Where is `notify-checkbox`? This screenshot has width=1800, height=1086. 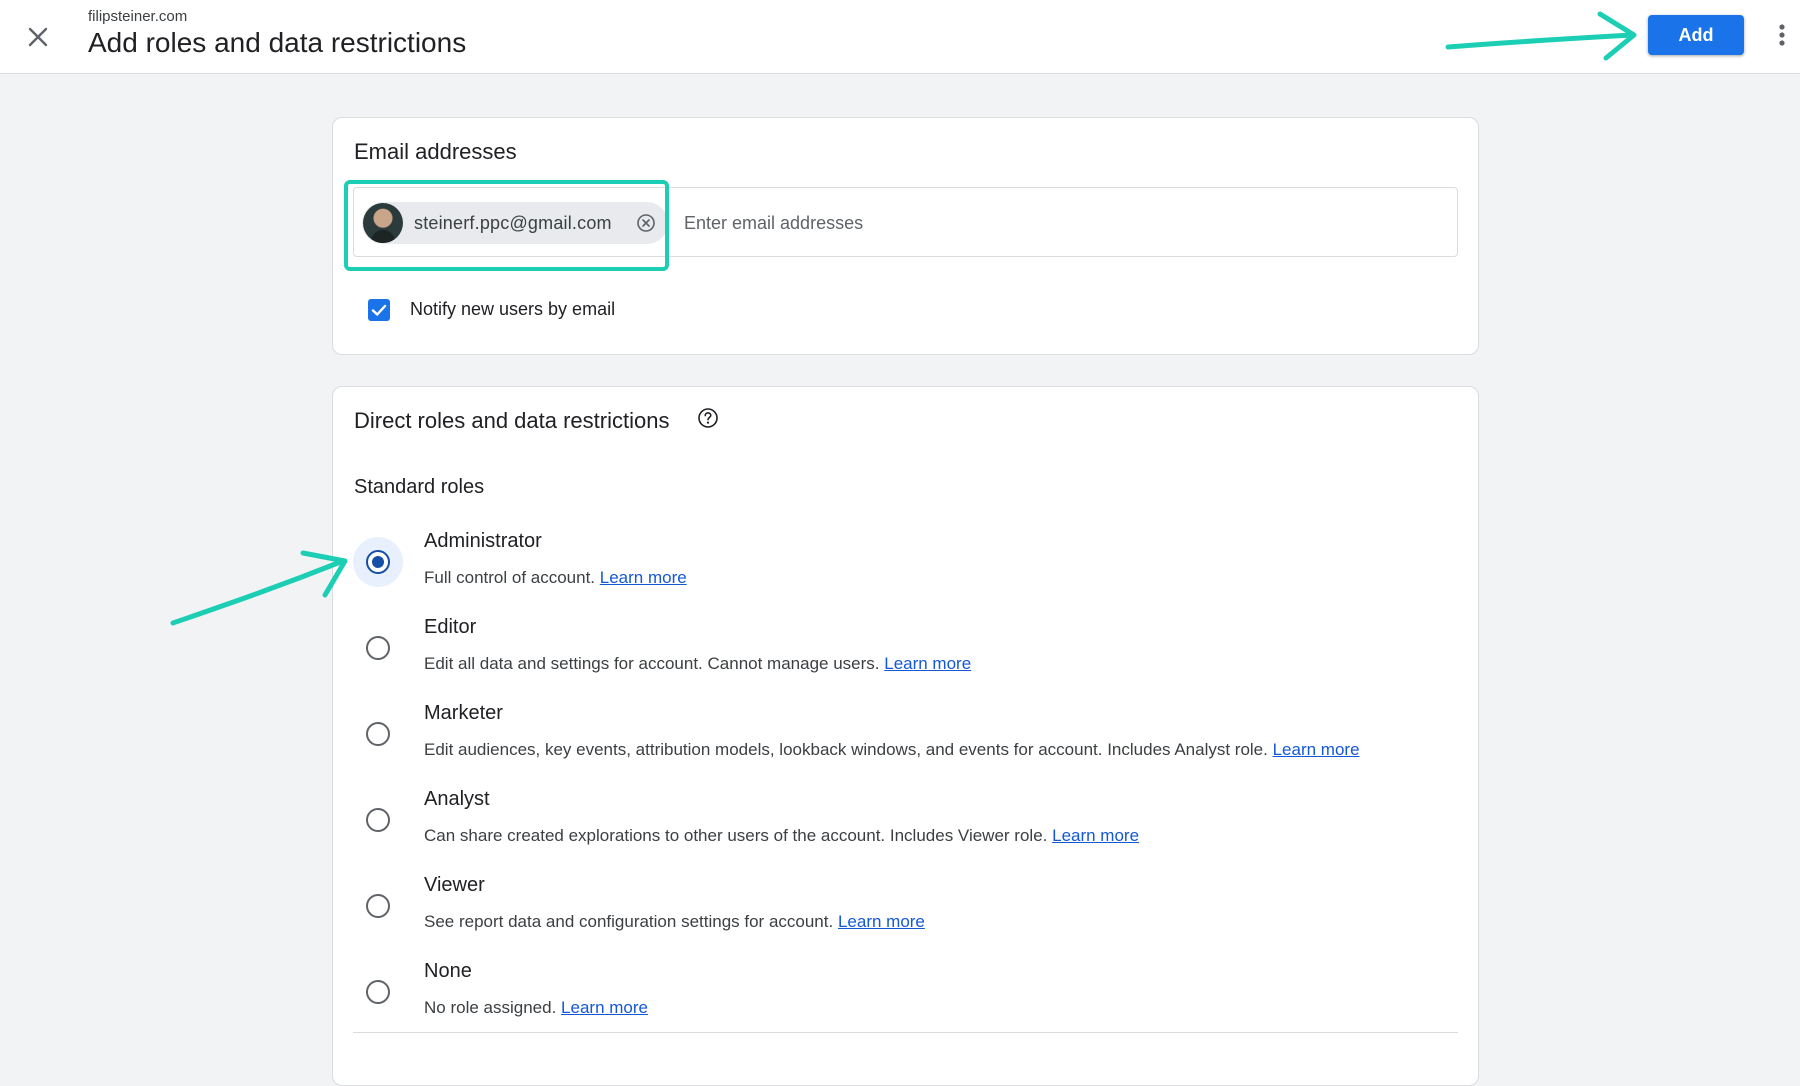
notify-checkbox is located at coordinates (379, 310).